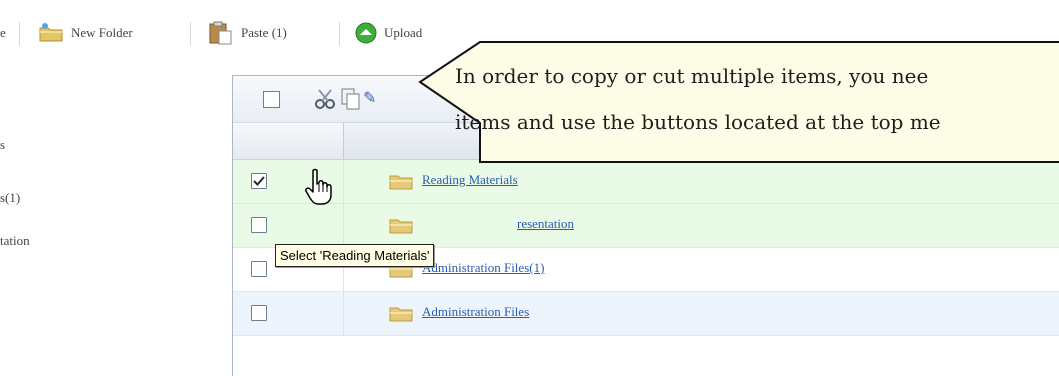 This screenshot has height=376, width=1059. What do you see at coordinates (351, 99) in the screenshot?
I see `copy-icon` at bounding box center [351, 99].